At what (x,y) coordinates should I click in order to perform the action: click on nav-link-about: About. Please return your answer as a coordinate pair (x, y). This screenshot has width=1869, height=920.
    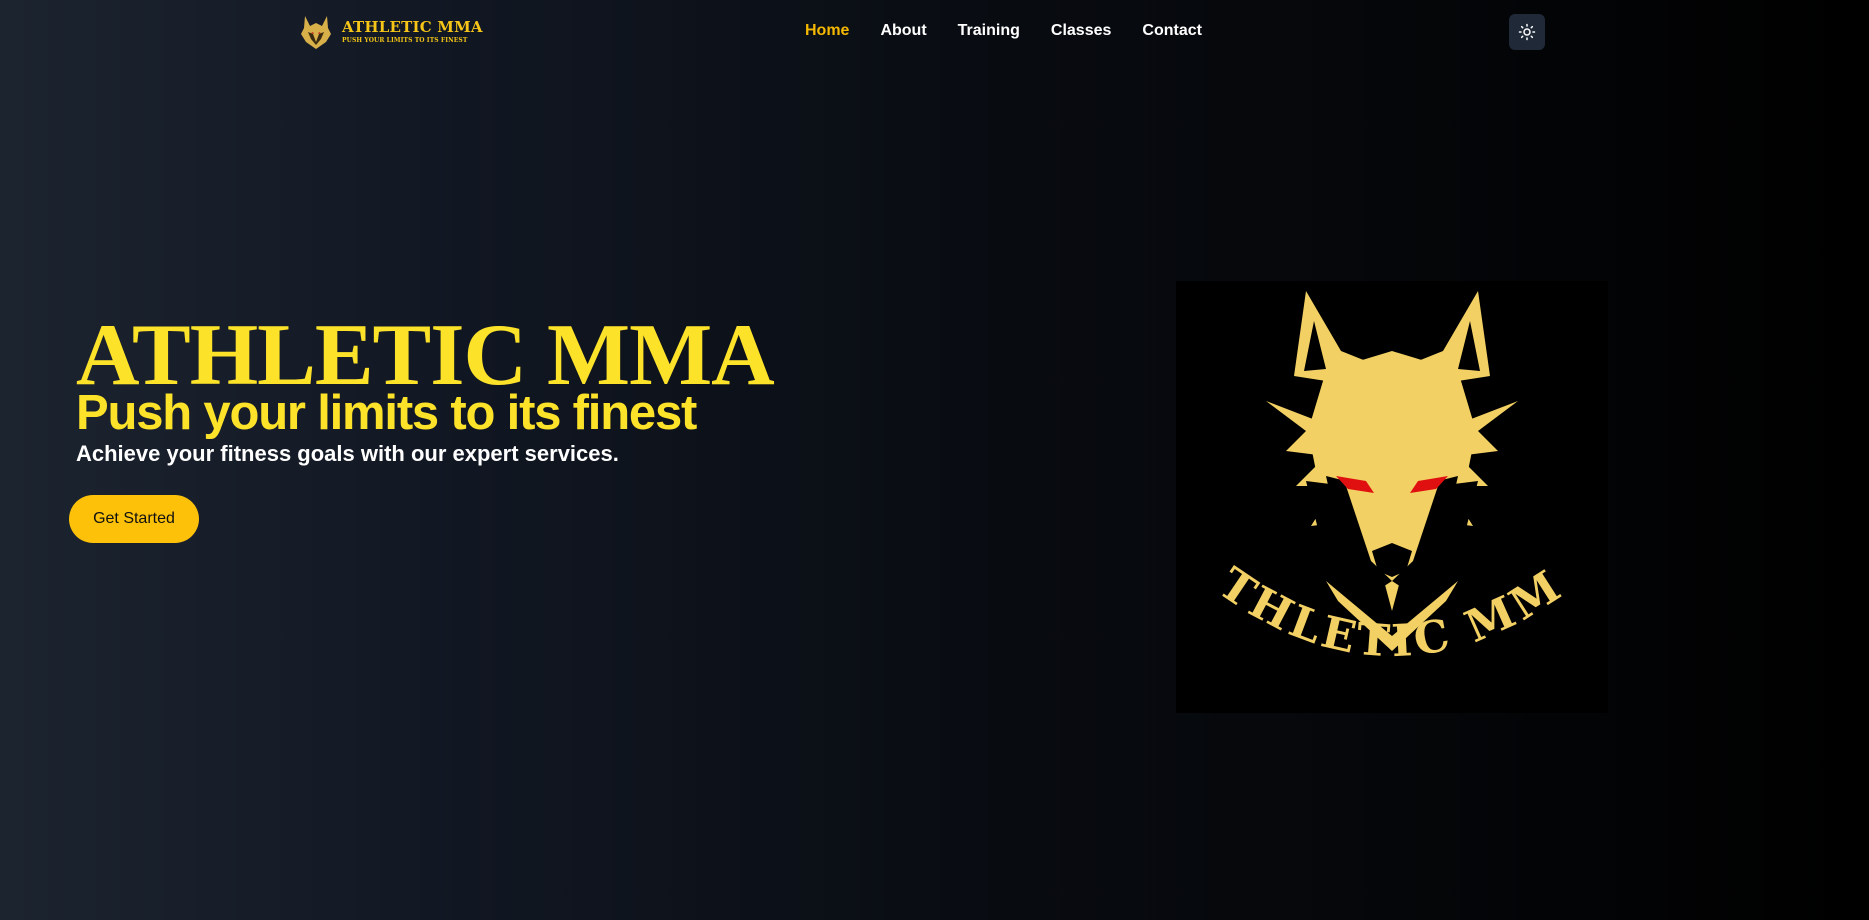
    Looking at the image, I should click on (903, 31).